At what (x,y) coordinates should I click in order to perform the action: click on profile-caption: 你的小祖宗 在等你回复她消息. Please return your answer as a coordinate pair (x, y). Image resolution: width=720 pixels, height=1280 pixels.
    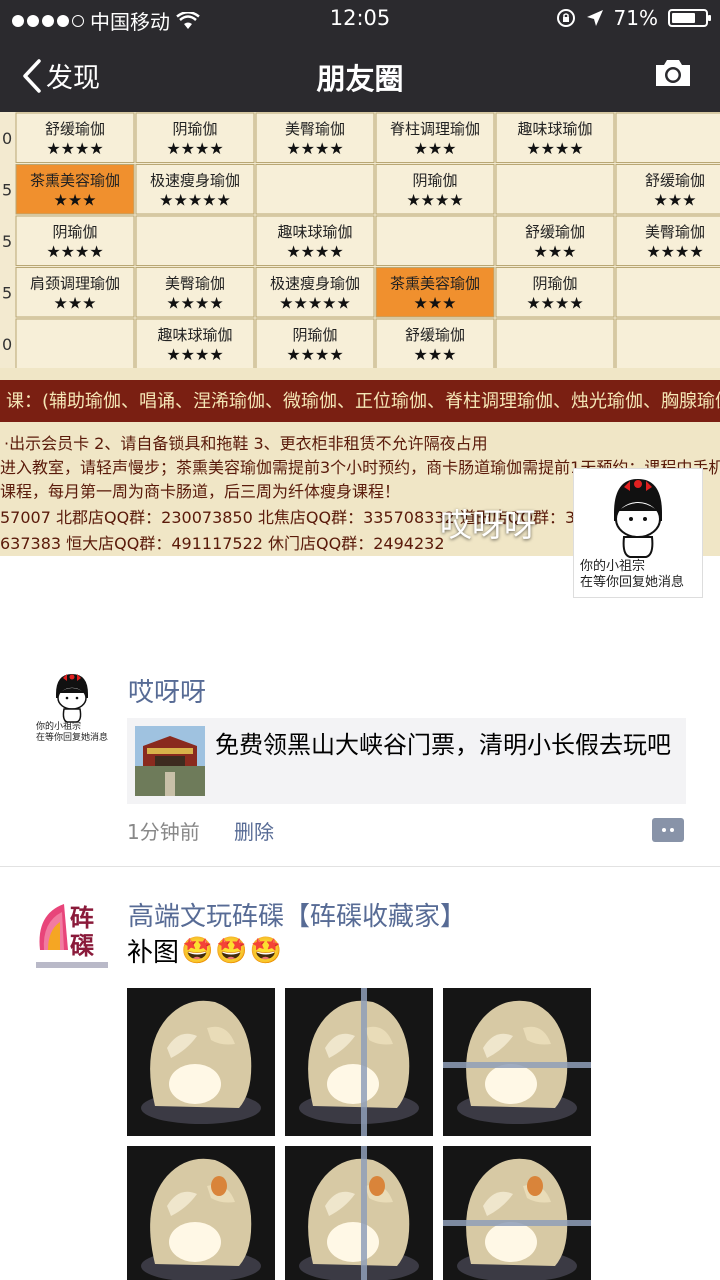
    Looking at the image, I should click on (632, 575).